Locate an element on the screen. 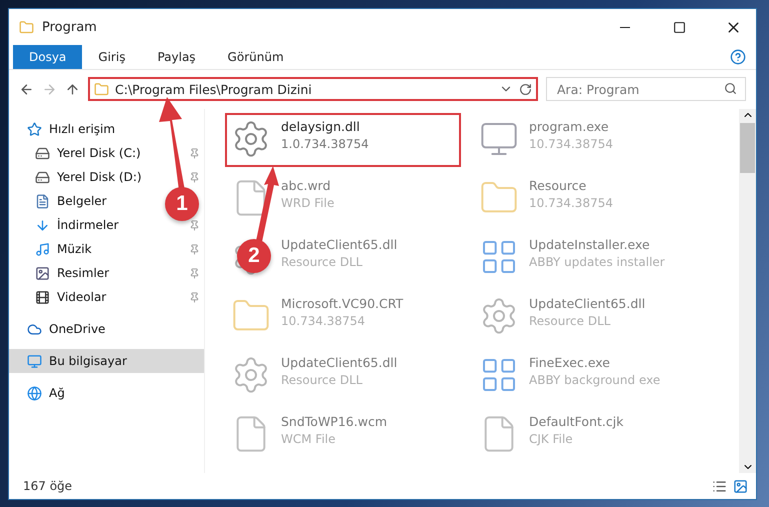 The height and width of the screenshot is (507, 769). file-name: Resource is located at coordinates (571, 185).